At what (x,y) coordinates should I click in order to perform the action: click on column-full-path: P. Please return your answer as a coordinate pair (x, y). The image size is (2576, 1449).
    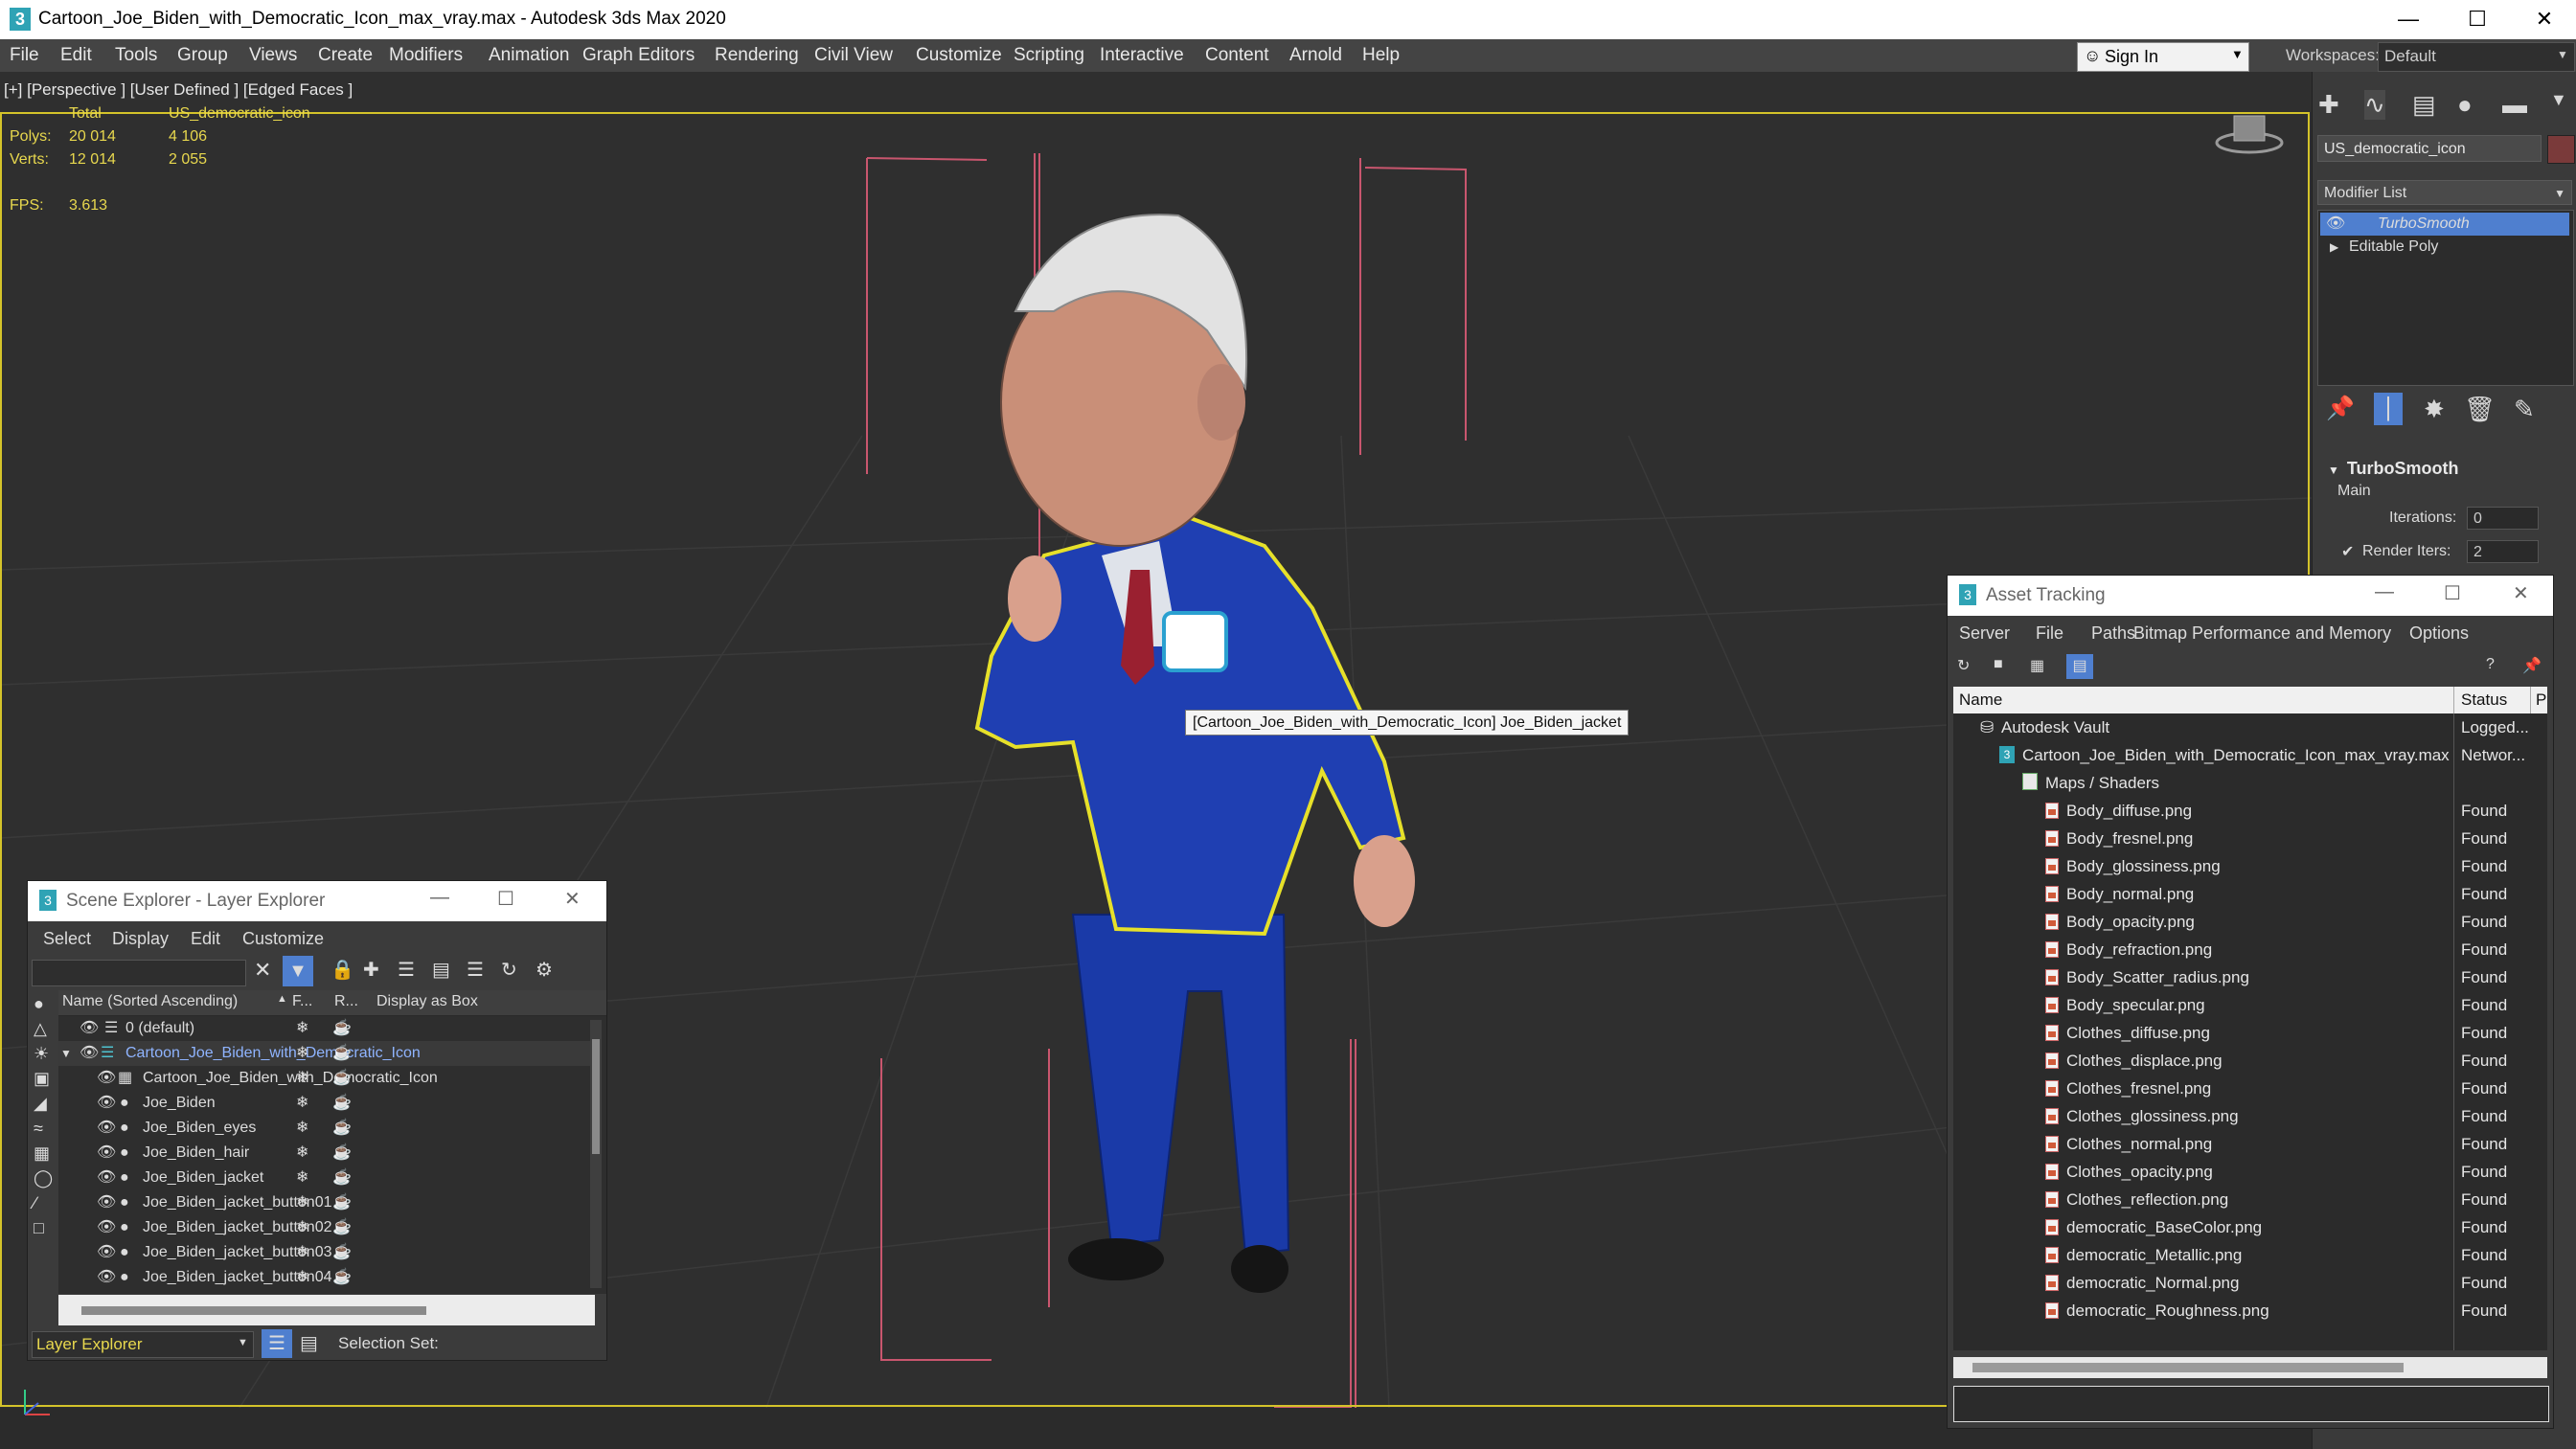
    Looking at the image, I should click on (2541, 700).